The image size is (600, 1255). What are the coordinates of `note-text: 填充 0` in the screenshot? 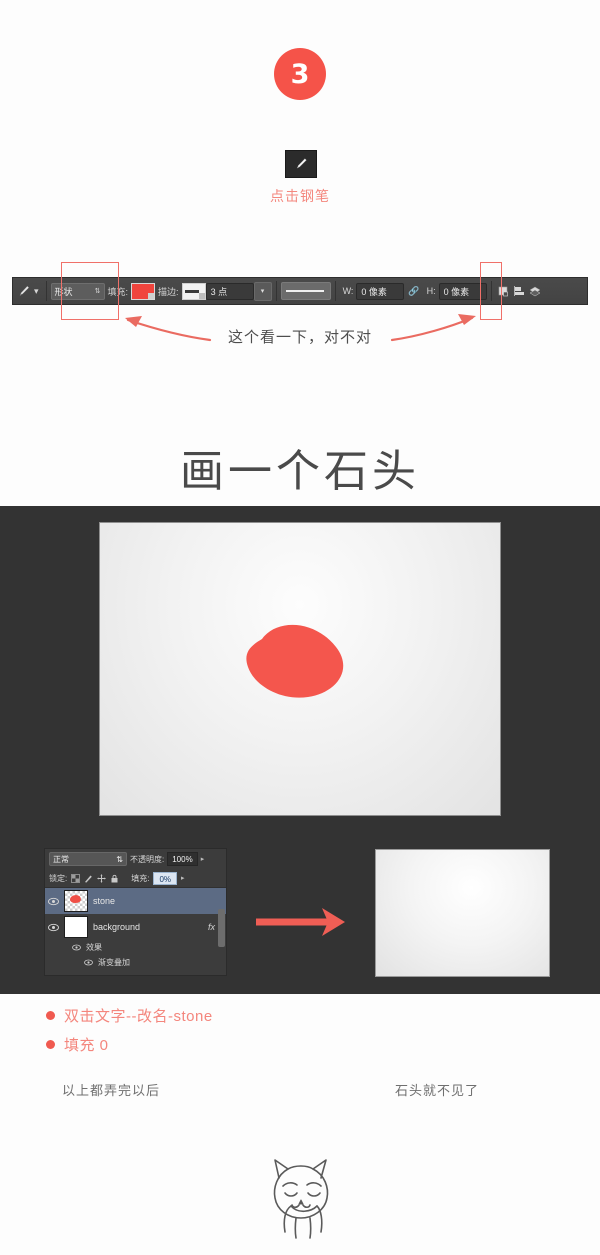 It's located at (86, 1045).